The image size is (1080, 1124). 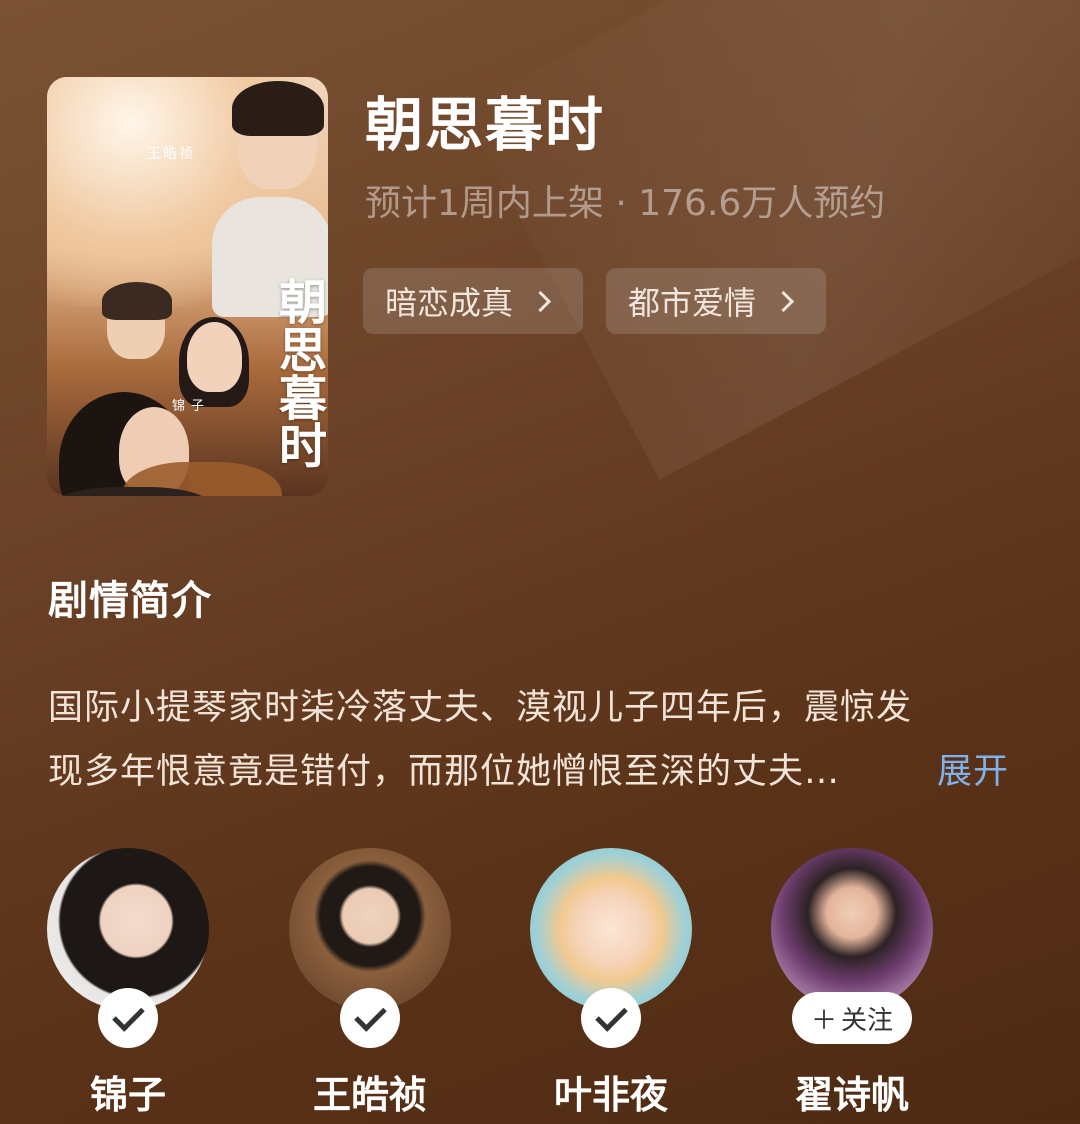 What do you see at coordinates (692, 303) in the screenshot?
I see `tag-label: 都市爱情` at bounding box center [692, 303].